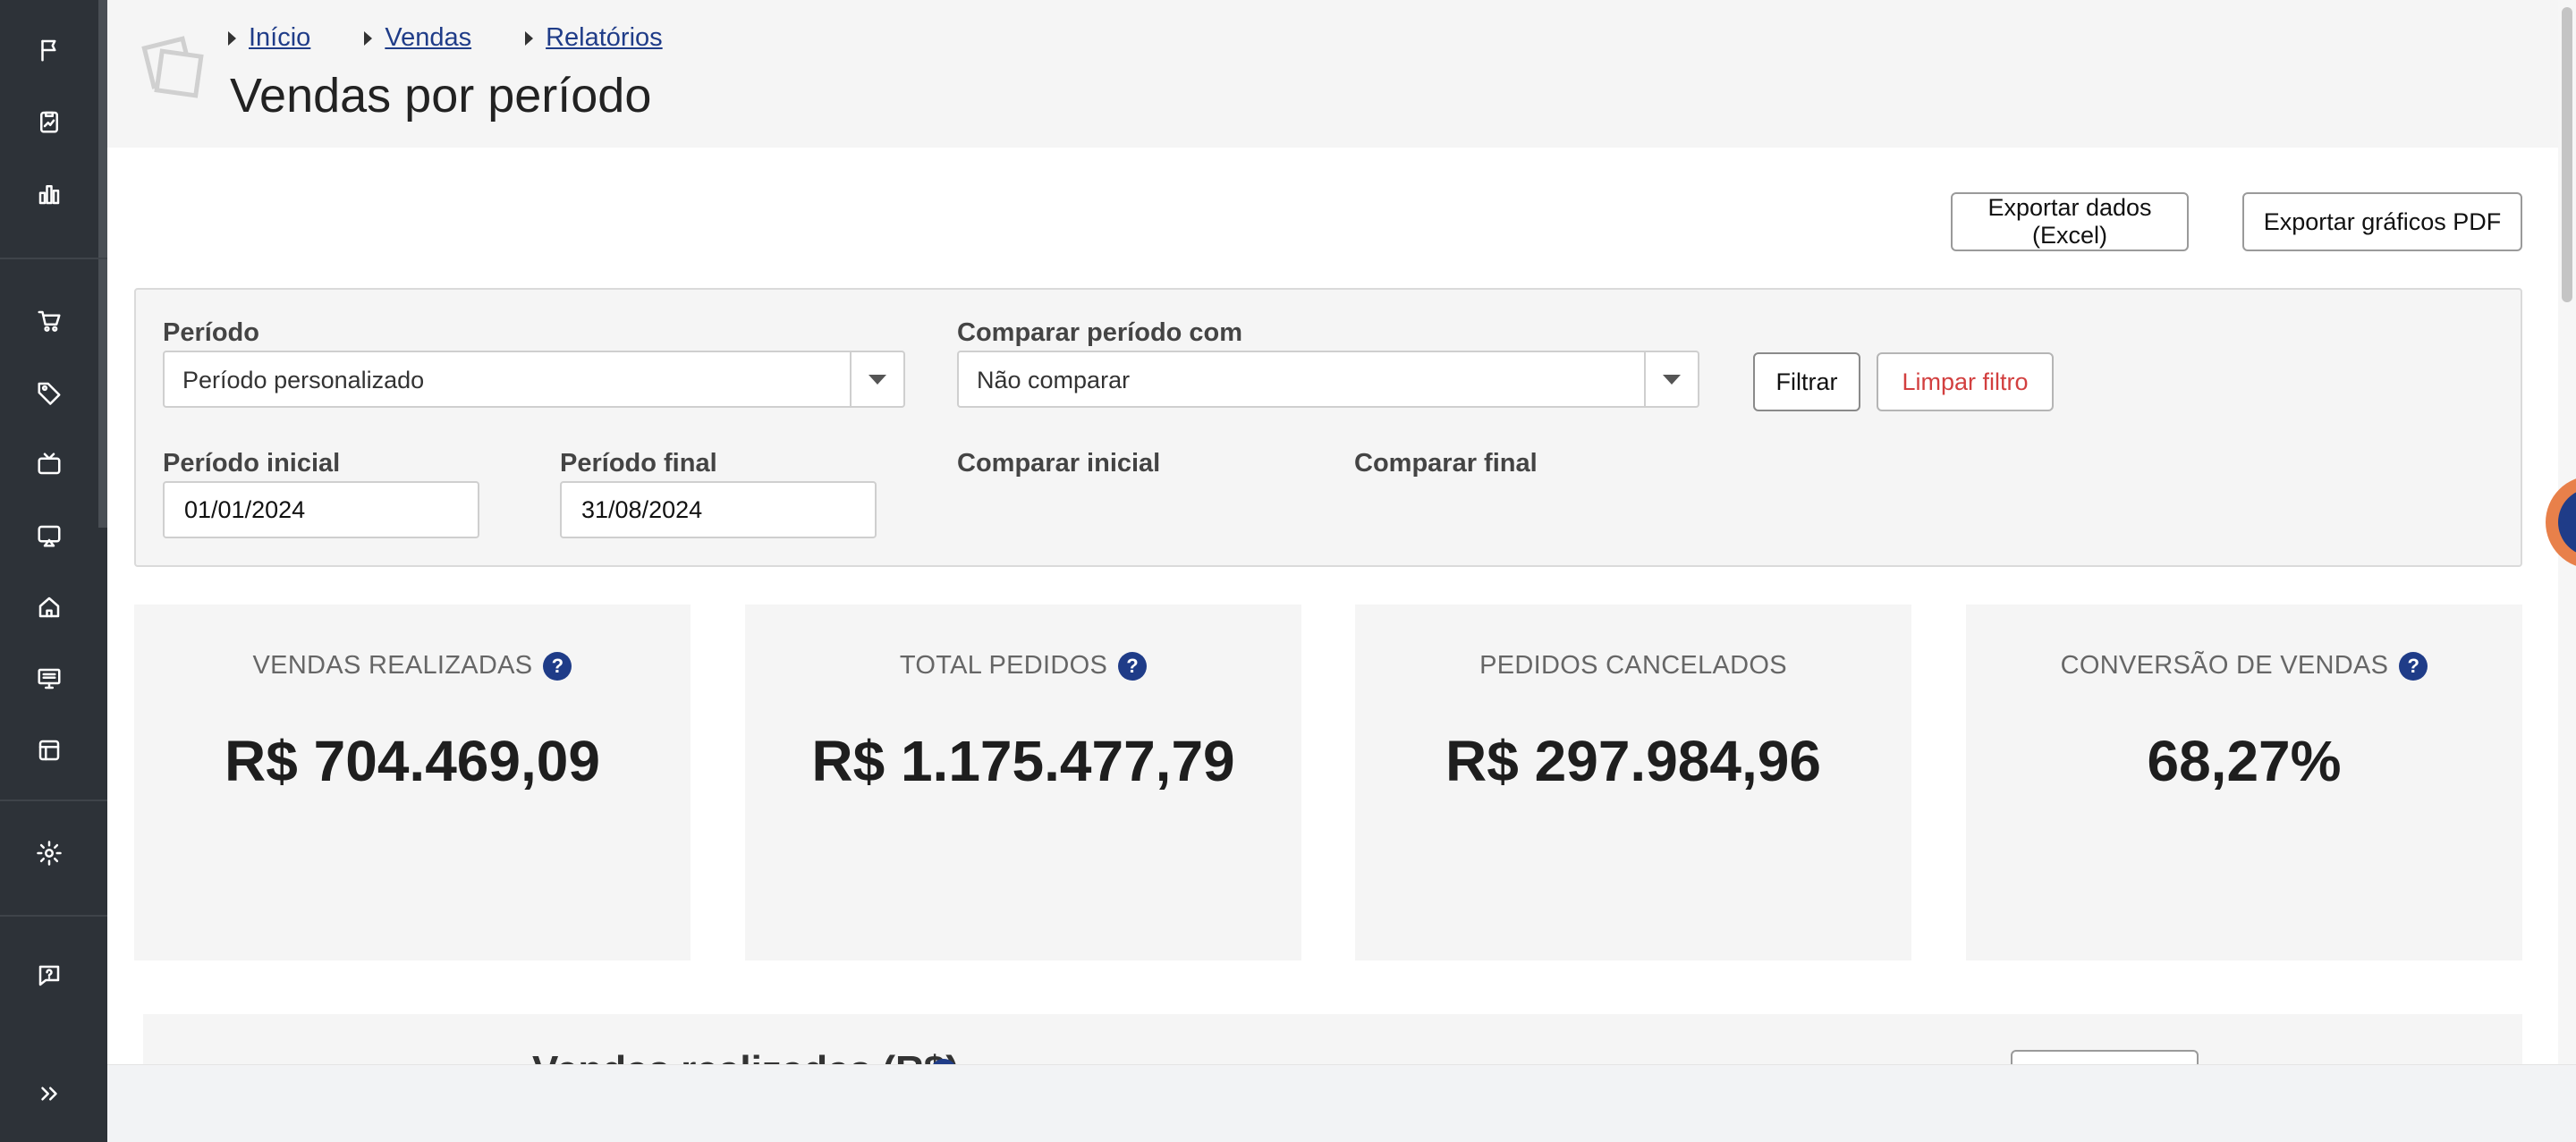 The width and height of the screenshot is (2576, 1142). I want to click on kpi-label: VENDAS REALIZADAS ?, so click(412, 666).